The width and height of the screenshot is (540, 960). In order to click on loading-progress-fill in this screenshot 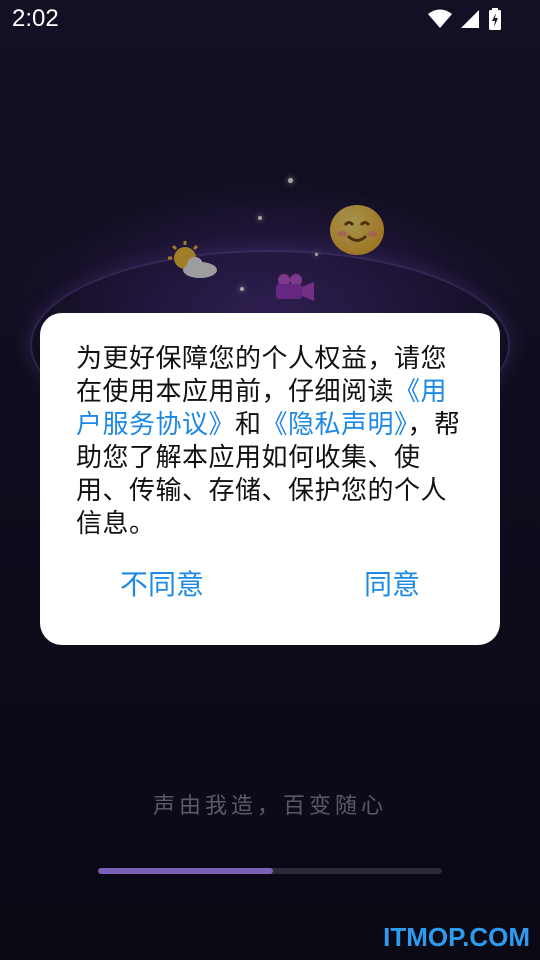, I will do `click(186, 871)`.